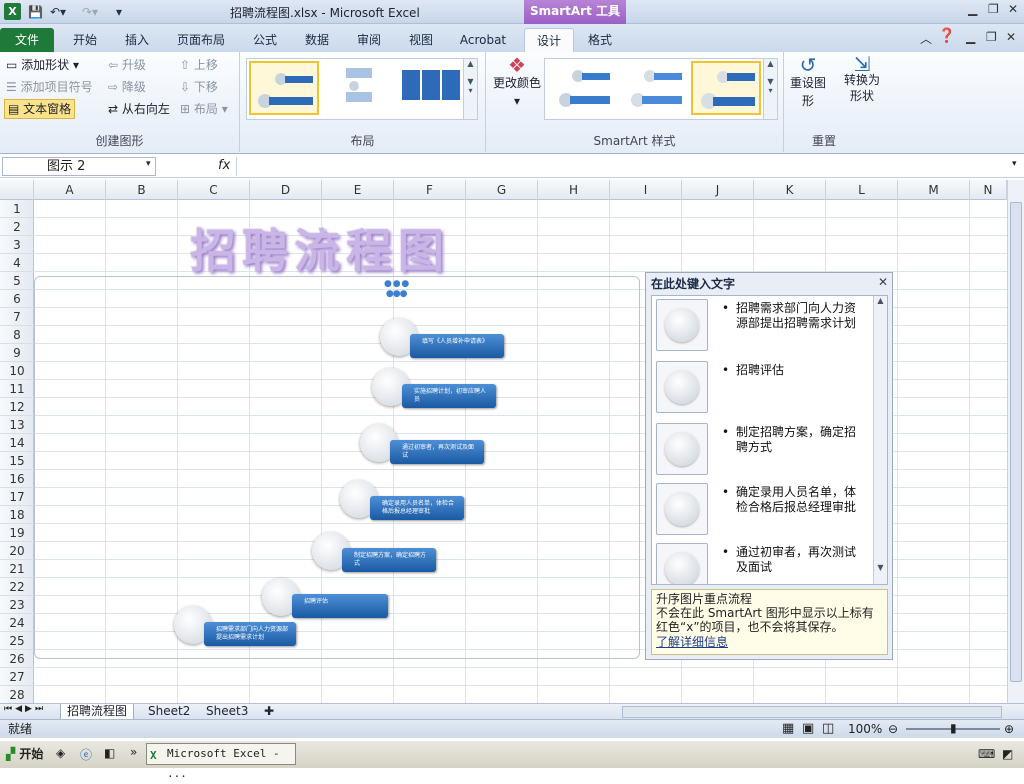 This screenshot has height=784, width=1024. Describe the element at coordinates (769, 642) in the screenshot. I see `learn-more-link: 了解详细信息` at that location.